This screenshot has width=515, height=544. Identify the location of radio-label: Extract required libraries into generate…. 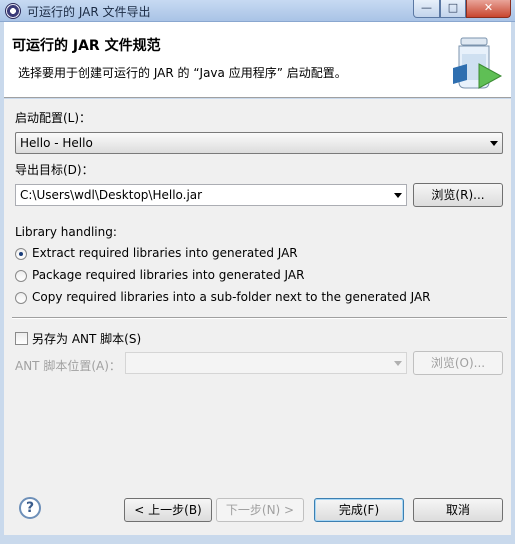
(165, 253).